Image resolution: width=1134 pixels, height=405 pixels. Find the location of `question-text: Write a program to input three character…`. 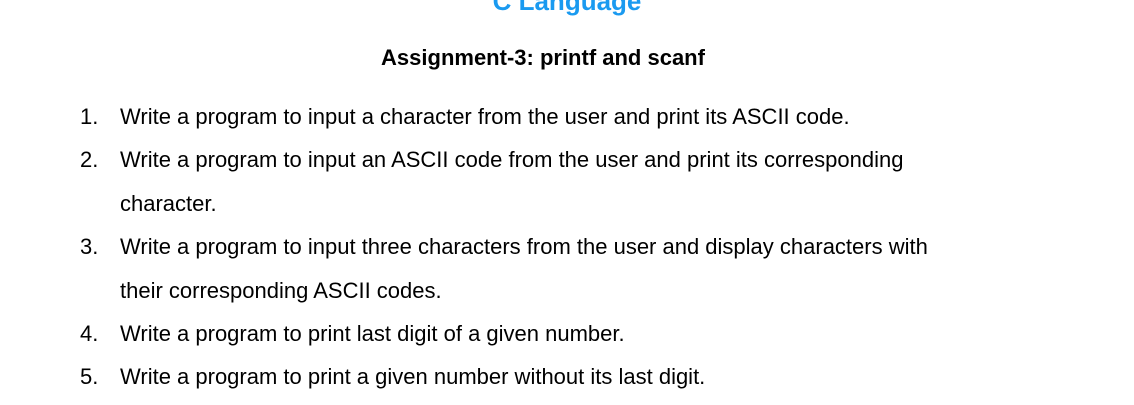

question-text: Write a program to input three character… is located at coordinates (524, 246).